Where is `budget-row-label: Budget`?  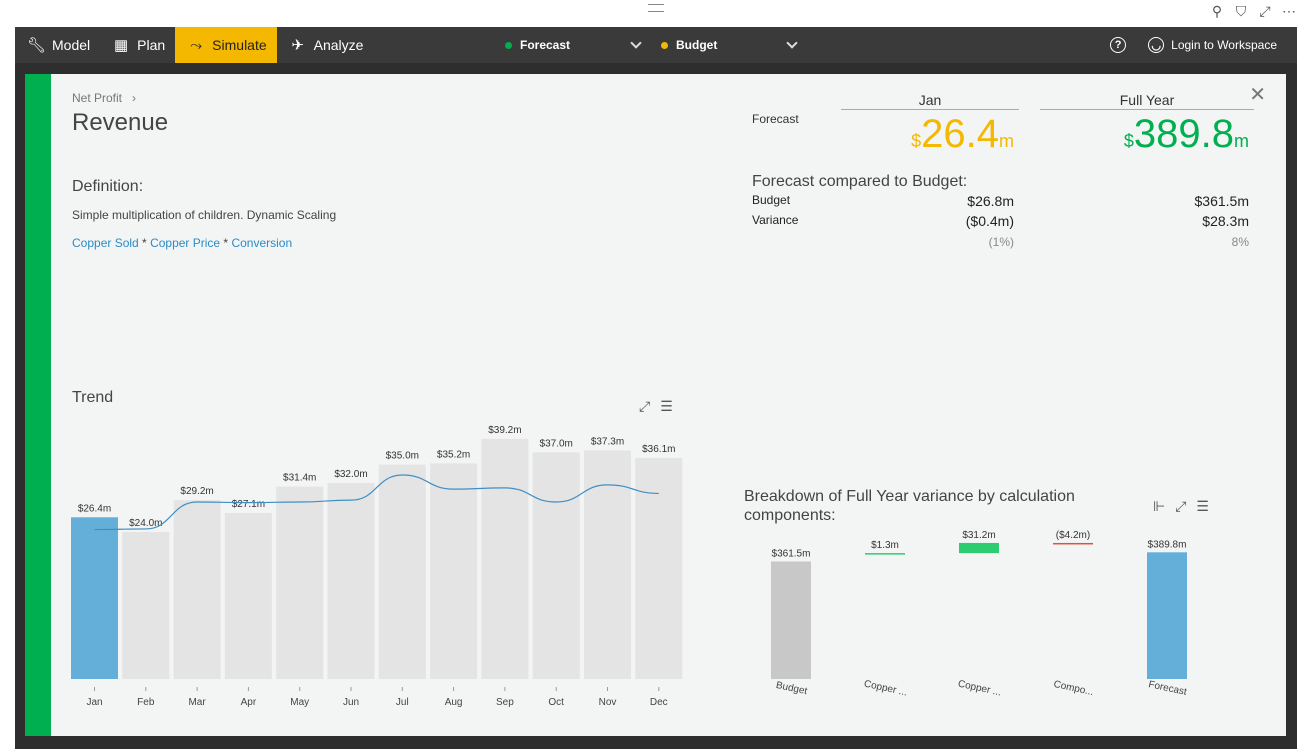
budget-row-label: Budget is located at coordinates (771, 200).